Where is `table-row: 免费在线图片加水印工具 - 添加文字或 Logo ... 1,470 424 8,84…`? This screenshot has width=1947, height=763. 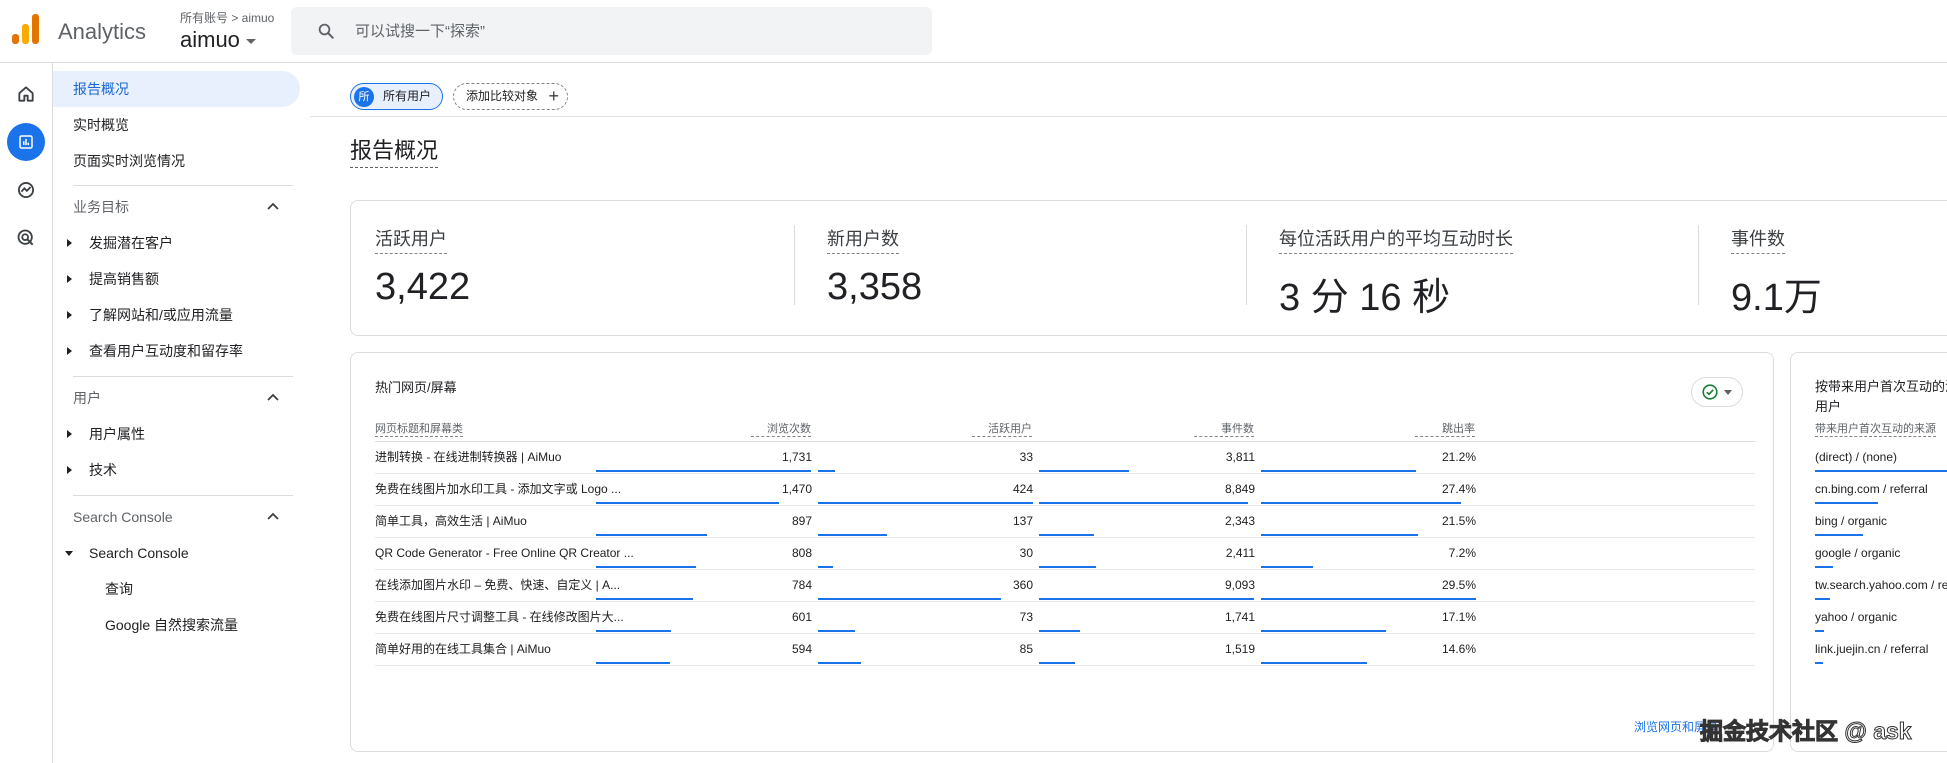 table-row: 免费在线图片加水印工具 - 添加文字或 Logo ... 1,470 424 8,84… is located at coordinates (1065, 490).